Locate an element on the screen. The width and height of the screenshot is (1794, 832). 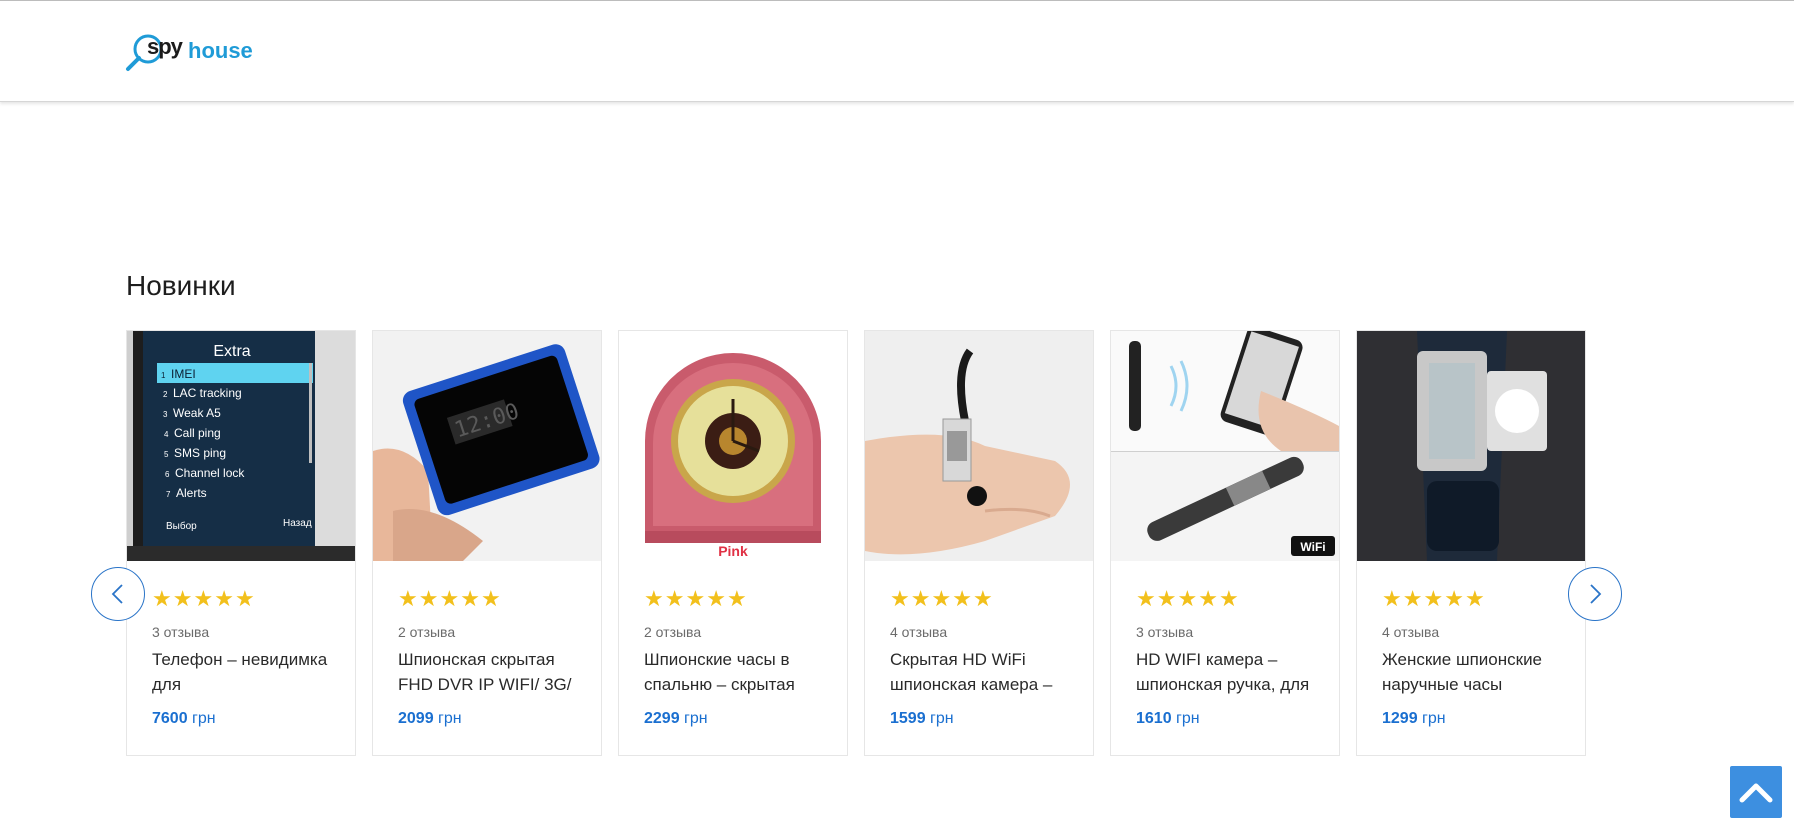
chevron-right-icon is located at coordinates (1596, 594).